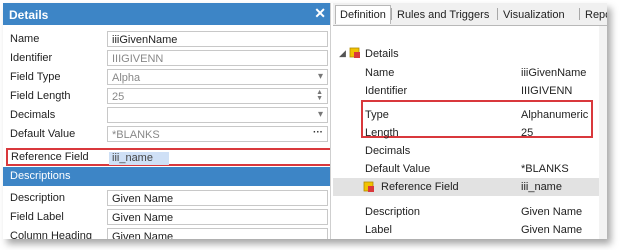  What do you see at coordinates (470, 212) in the screenshot?
I see `prop-row-description: Description Given Name` at bounding box center [470, 212].